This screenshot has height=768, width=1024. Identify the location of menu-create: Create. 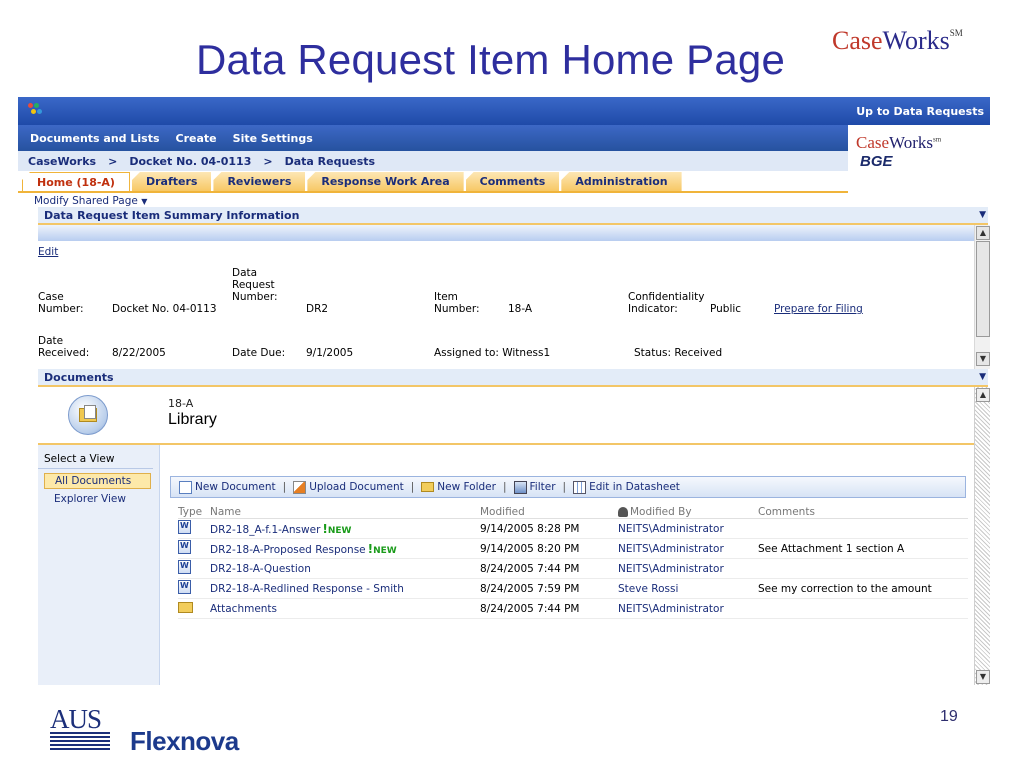
(196, 138).